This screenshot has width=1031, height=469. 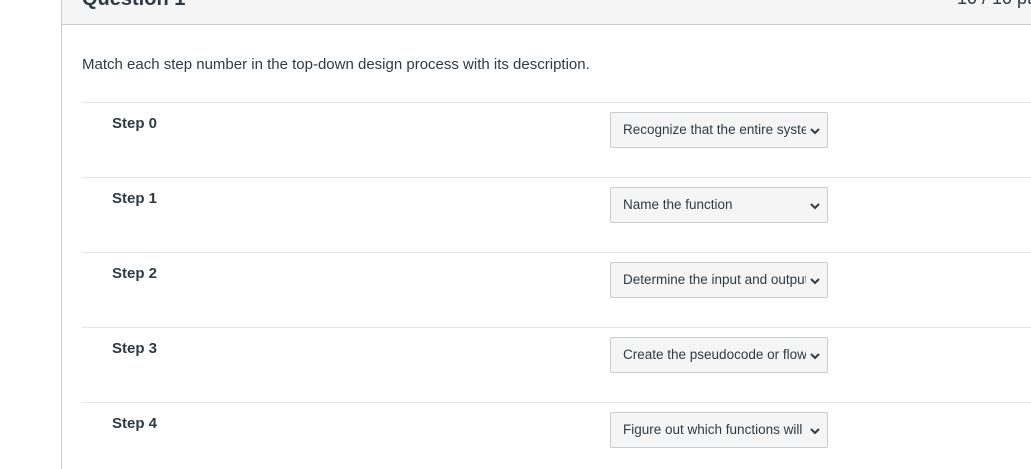 What do you see at coordinates (556, 435) in the screenshot?
I see `answer-row-step-4: Step 4 Figure out which functions will` at bounding box center [556, 435].